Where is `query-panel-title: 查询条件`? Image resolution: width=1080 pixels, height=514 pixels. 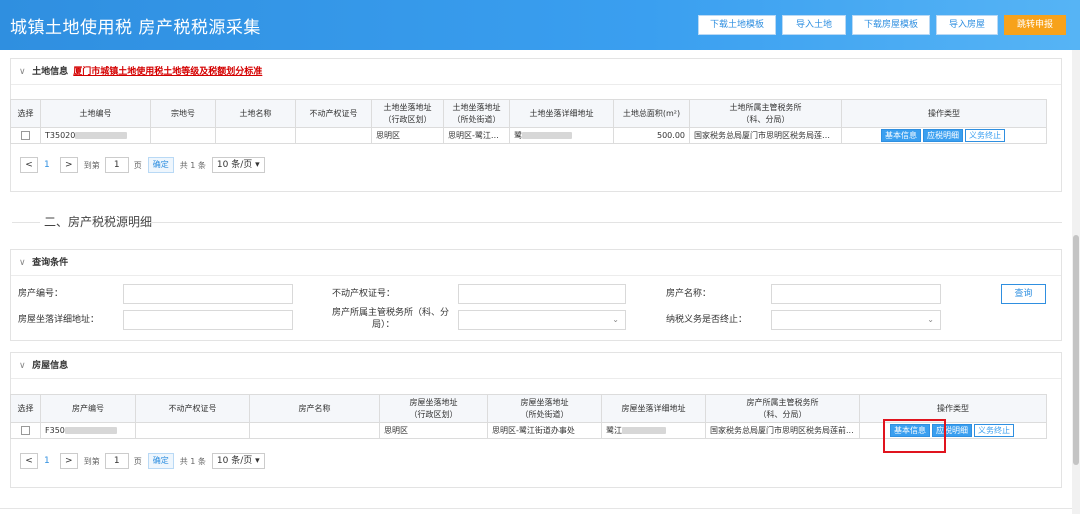 query-panel-title: 查询条件 is located at coordinates (50, 263).